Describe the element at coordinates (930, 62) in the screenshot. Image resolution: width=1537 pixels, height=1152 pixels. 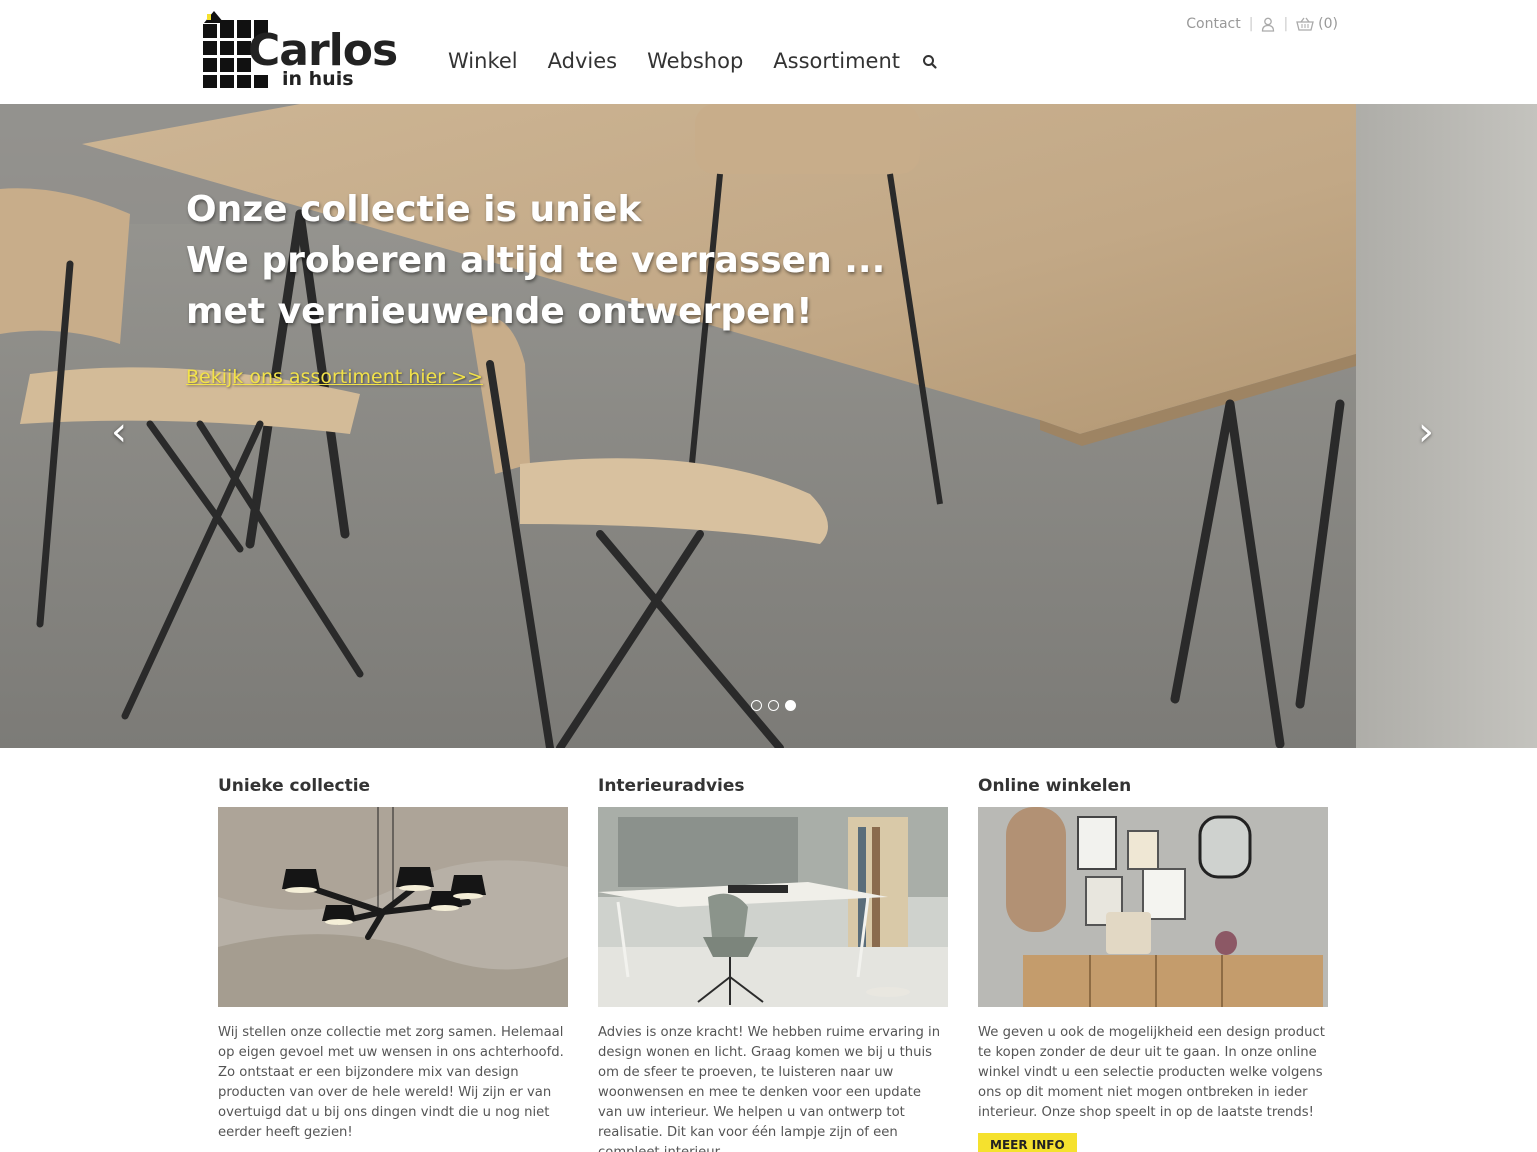
I see `search-icon` at that location.